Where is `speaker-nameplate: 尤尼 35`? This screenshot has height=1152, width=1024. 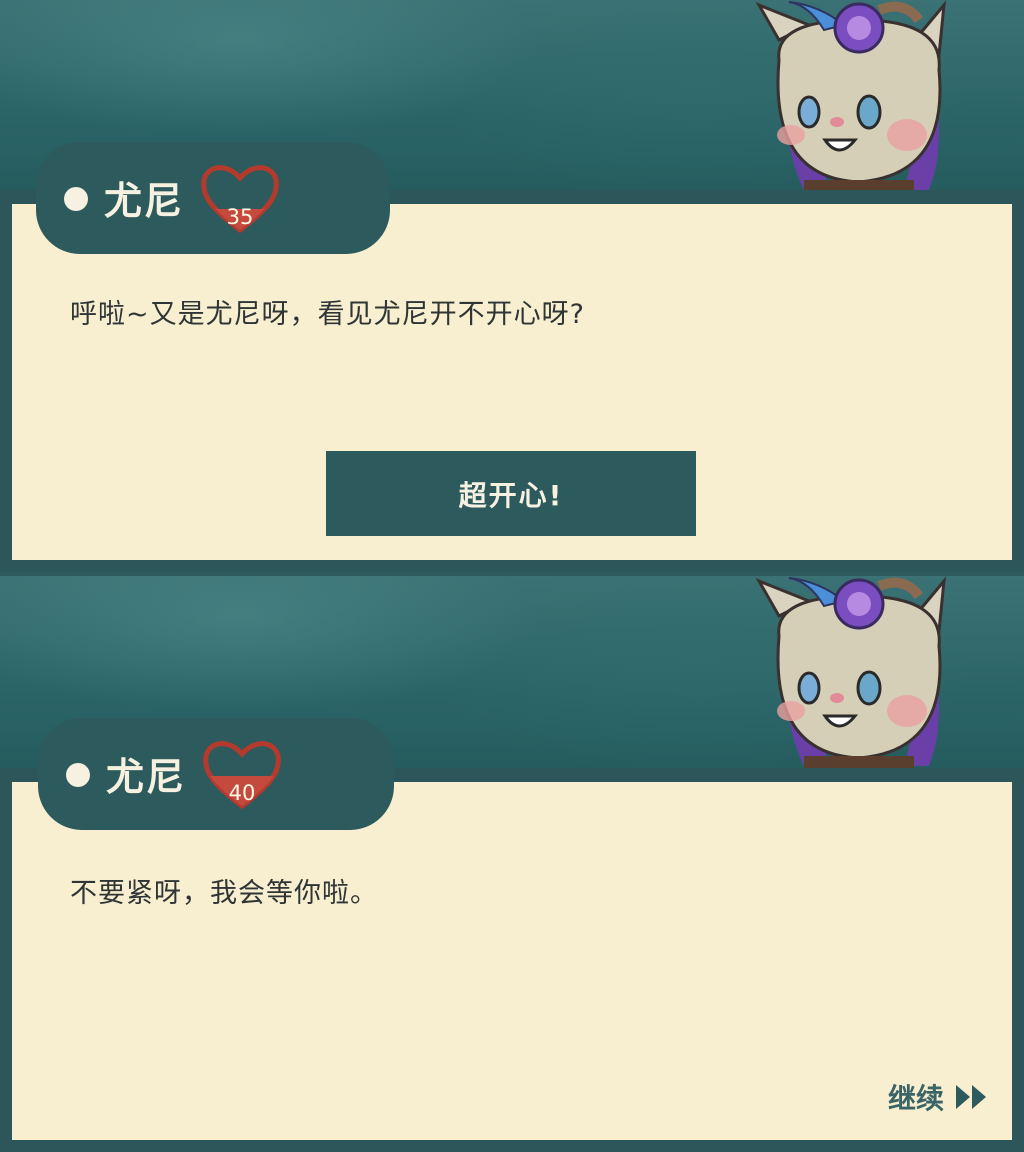 speaker-nameplate: 尤尼 35 is located at coordinates (213, 198).